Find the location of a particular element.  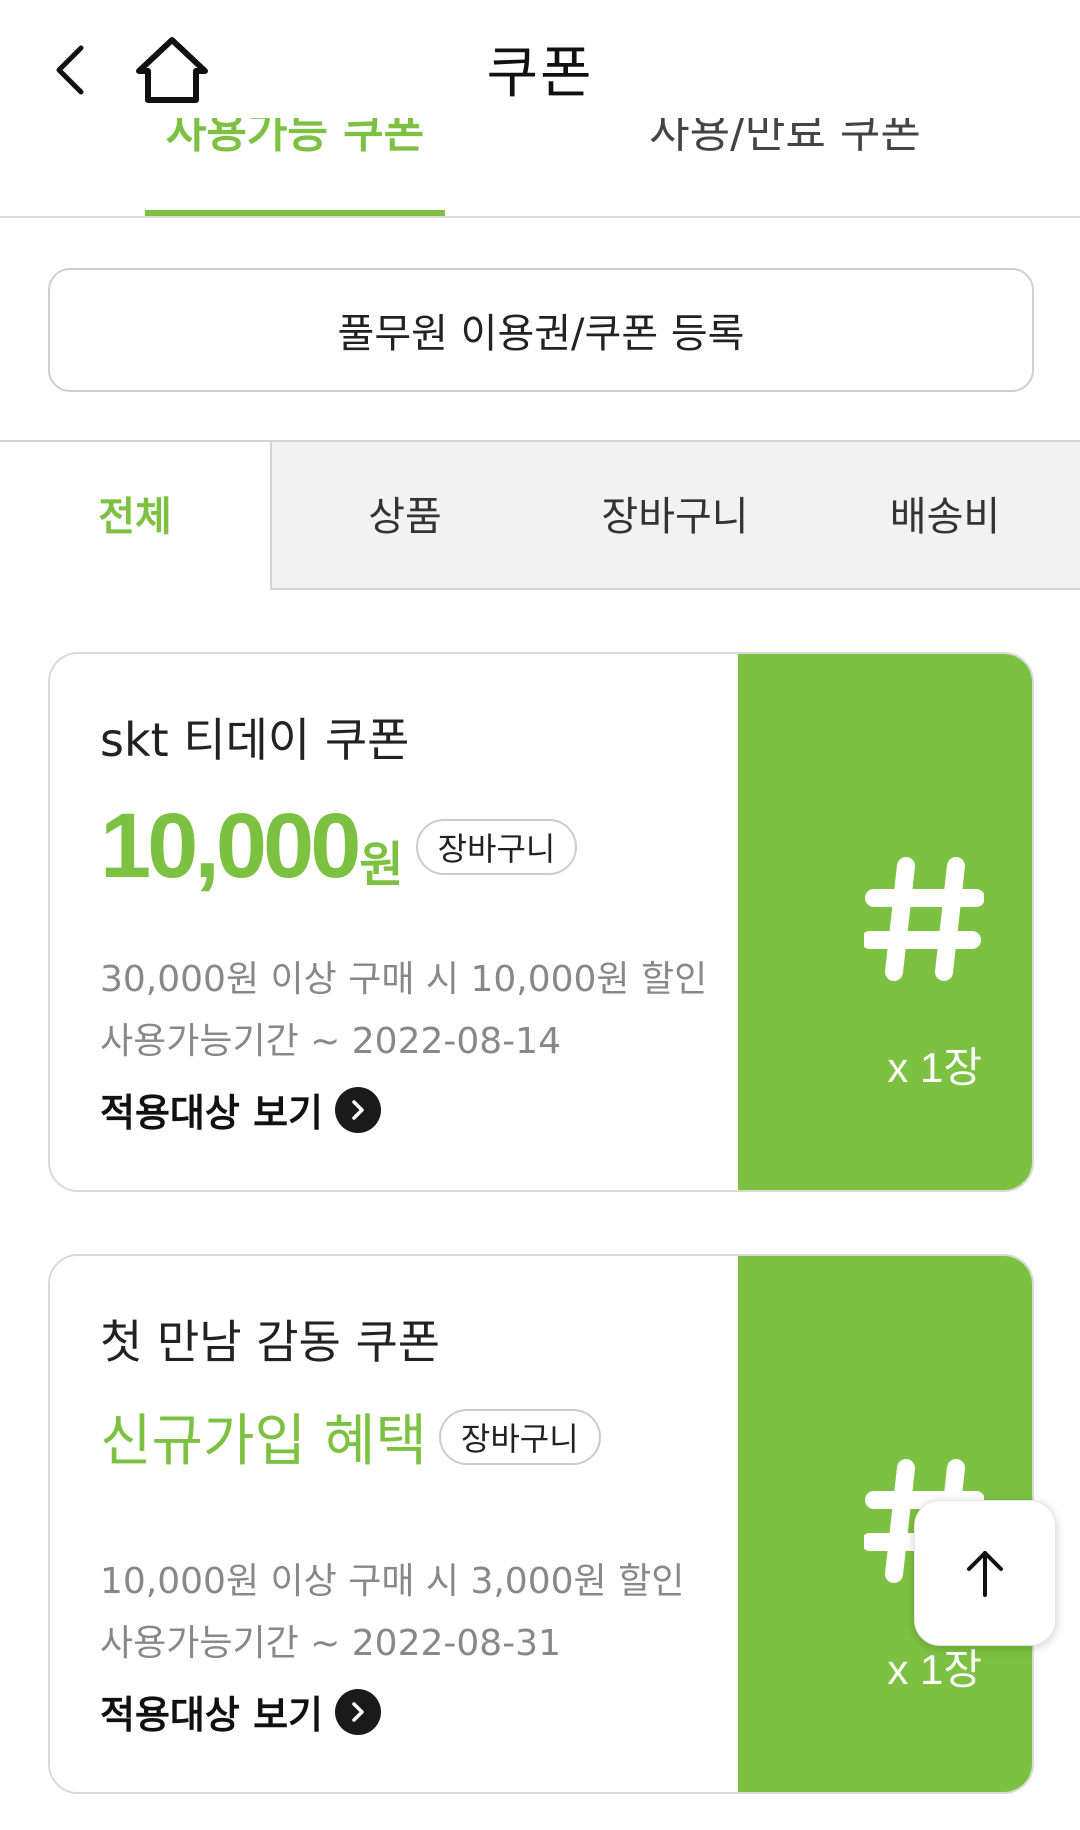

coupon-condition: 30,000원 이상 구매 시 10,000원 할인 is located at coordinates (404, 979).